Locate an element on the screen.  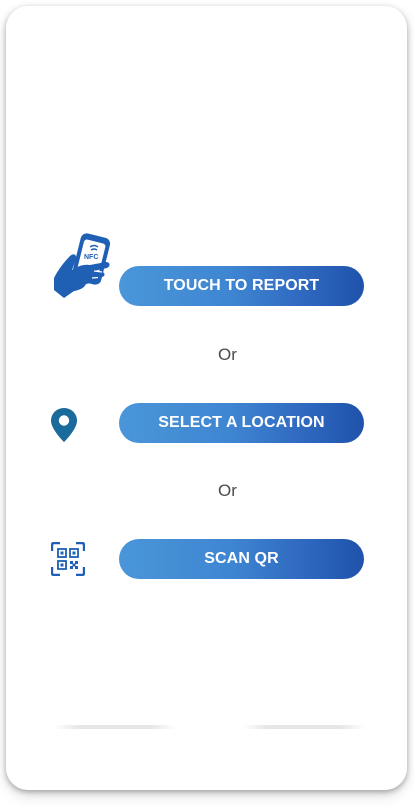
or-separator-1: Or is located at coordinates (227, 354).